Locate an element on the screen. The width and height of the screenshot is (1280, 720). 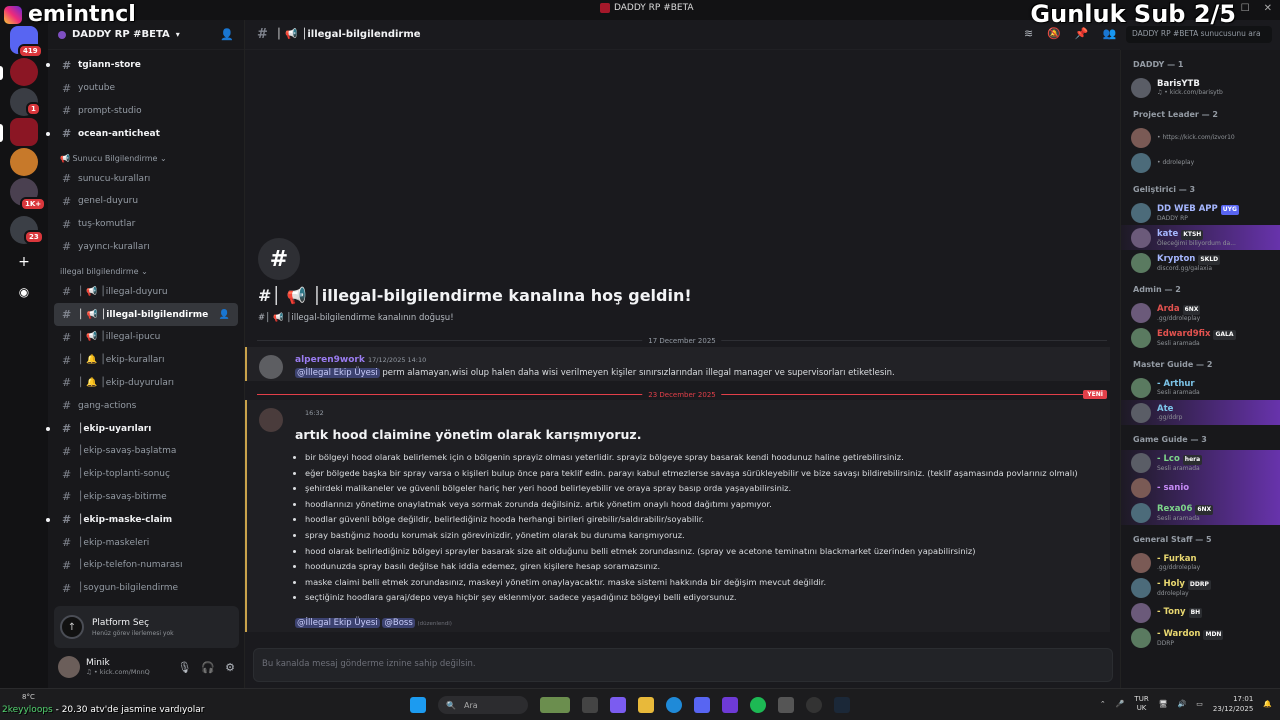
channel-item: # tgiann-store is located at coordinates (145, 65).